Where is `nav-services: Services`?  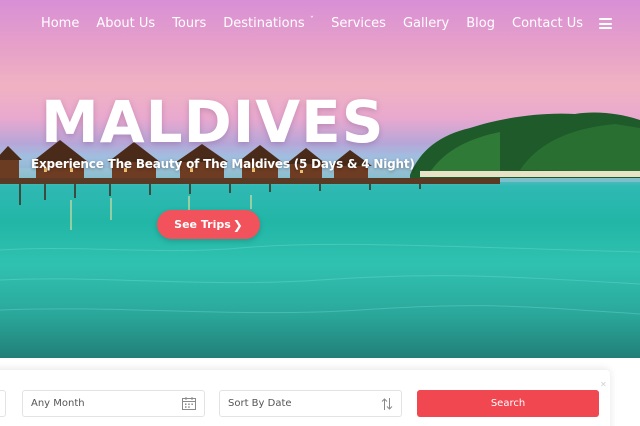 nav-services: Services is located at coordinates (358, 23).